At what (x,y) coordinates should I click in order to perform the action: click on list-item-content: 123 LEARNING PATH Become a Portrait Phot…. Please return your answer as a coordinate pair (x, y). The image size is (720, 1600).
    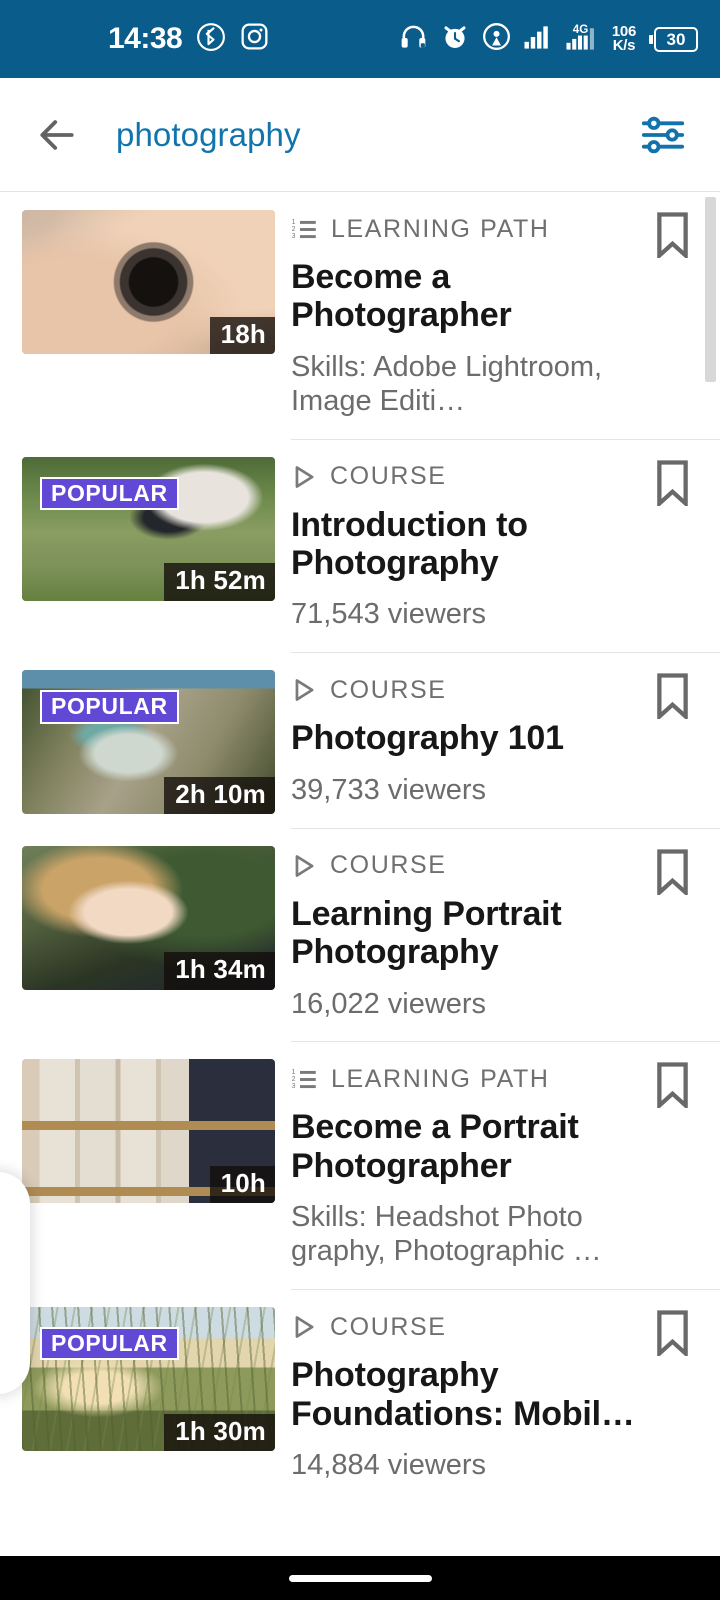
    Looking at the image, I should click on (505, 1165).